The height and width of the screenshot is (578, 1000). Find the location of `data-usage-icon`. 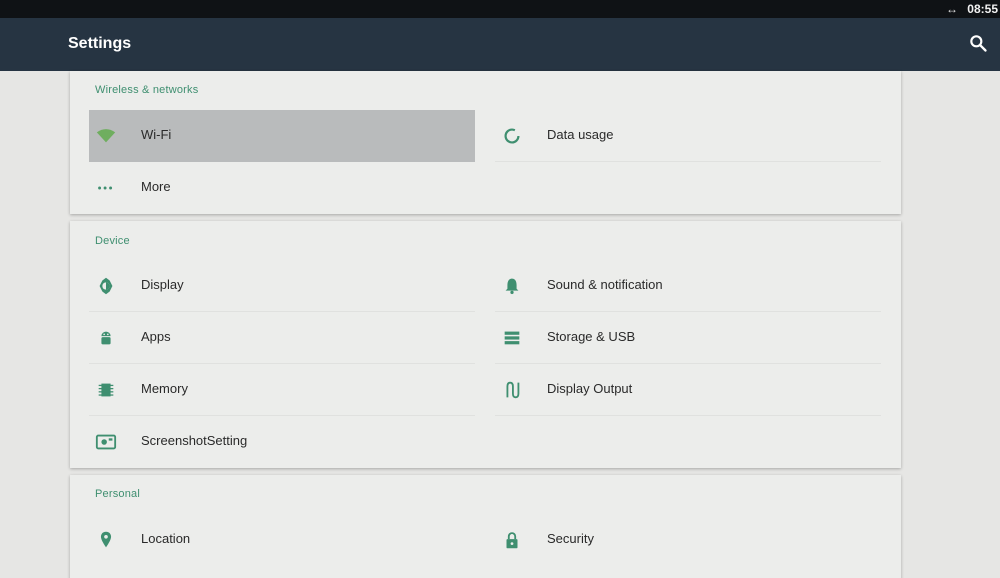

data-usage-icon is located at coordinates (512, 136).